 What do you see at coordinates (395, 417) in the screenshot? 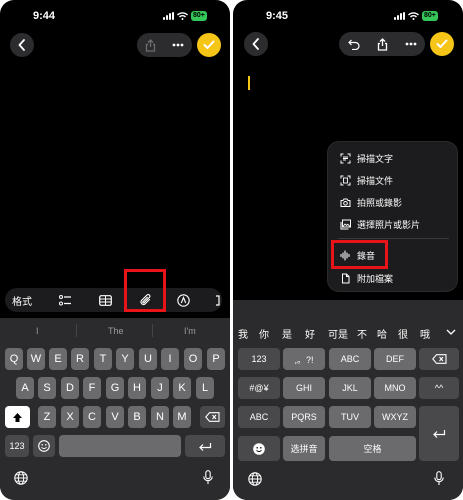
I see `key-wxyz: WXYZ` at bounding box center [395, 417].